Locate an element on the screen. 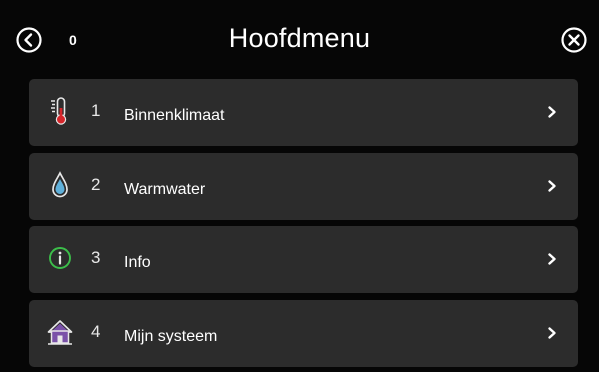 The image size is (599, 372). menu-item-number: 3 is located at coordinates (96, 257).